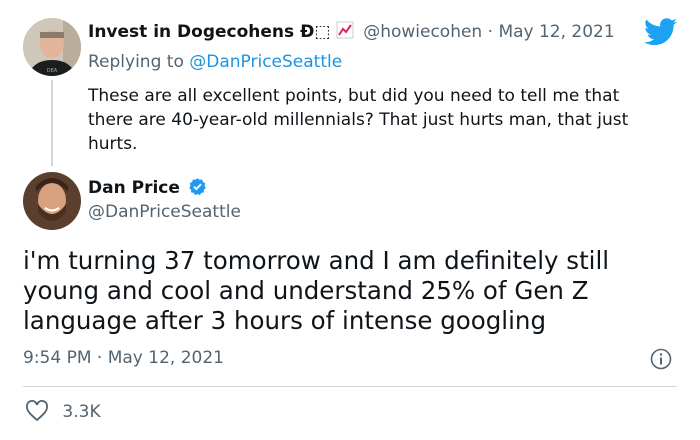 The image size is (700, 440). Describe the element at coordinates (52, 47) in the screenshot. I see `avatar-howiecohen: DEA` at that location.